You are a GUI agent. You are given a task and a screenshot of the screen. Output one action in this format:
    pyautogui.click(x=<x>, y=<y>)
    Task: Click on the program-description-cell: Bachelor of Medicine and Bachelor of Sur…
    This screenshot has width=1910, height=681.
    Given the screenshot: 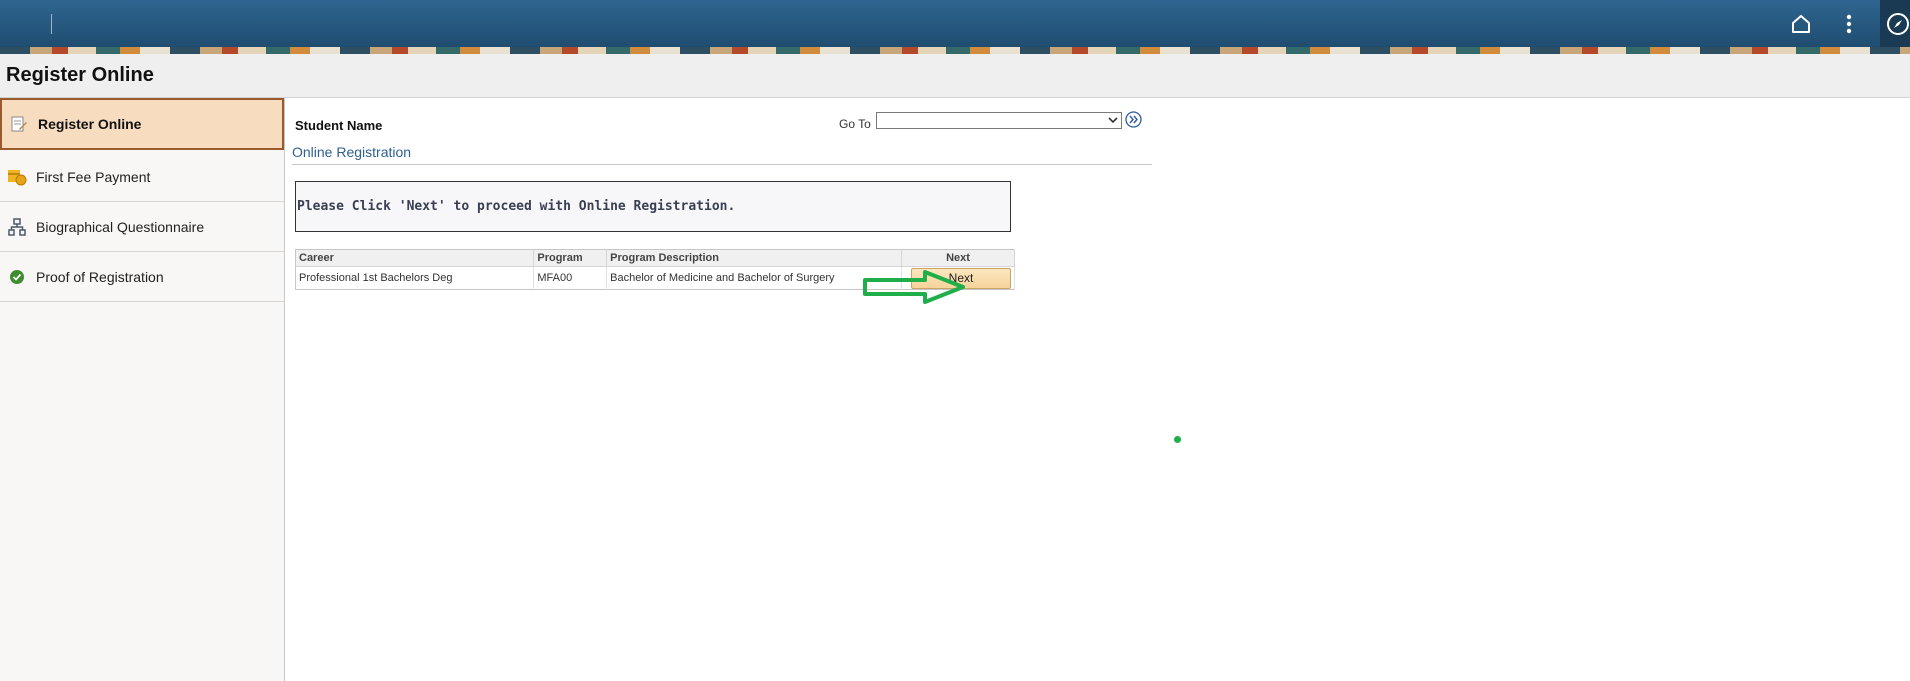 What is the action you would take?
    pyautogui.click(x=754, y=278)
    